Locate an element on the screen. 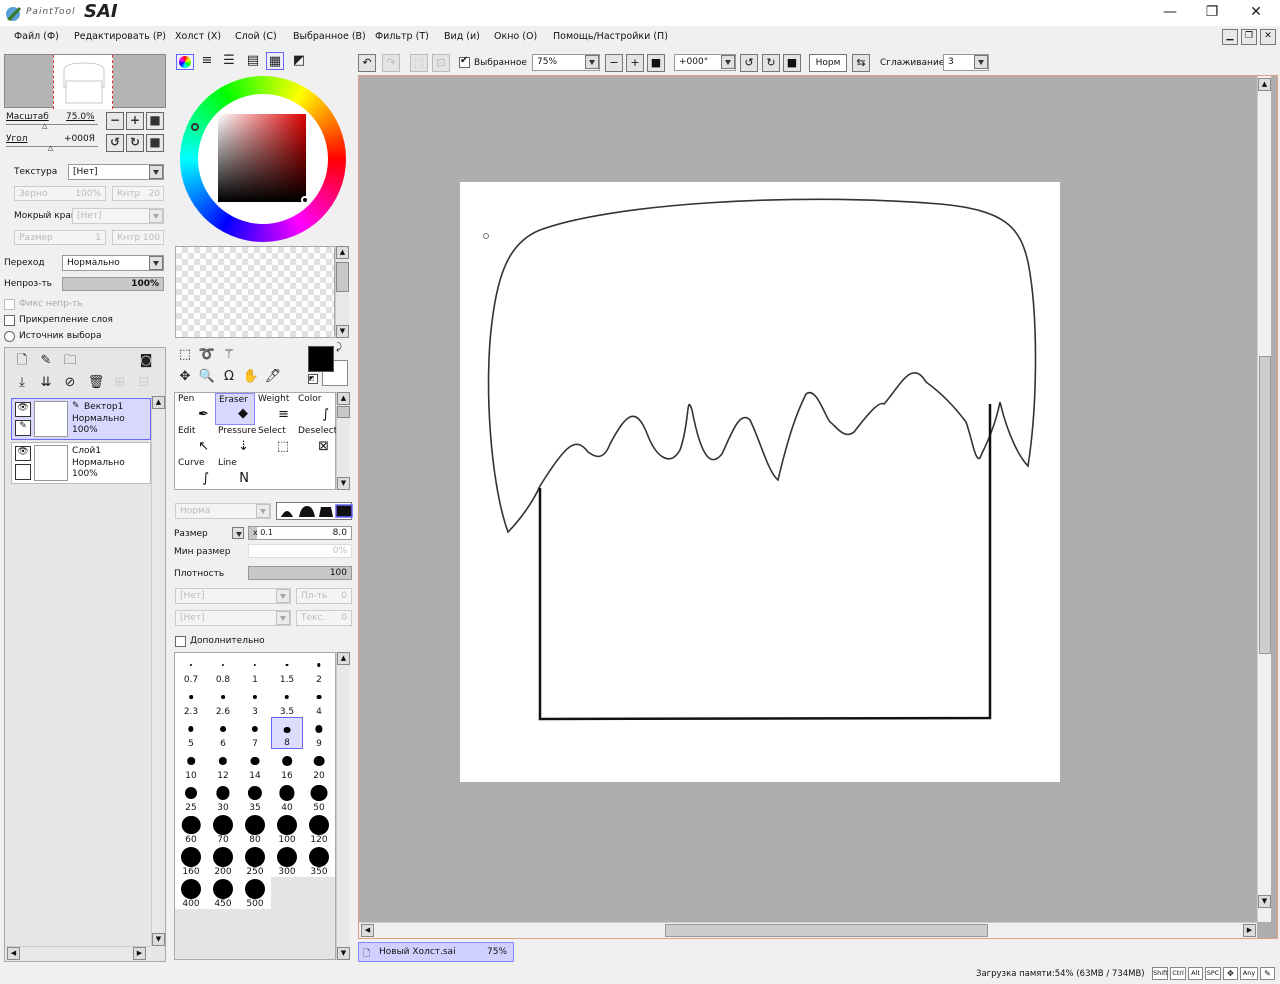 The width and height of the screenshot is (1280, 984). tool-weight: Weight ≡ is located at coordinates (275, 409).